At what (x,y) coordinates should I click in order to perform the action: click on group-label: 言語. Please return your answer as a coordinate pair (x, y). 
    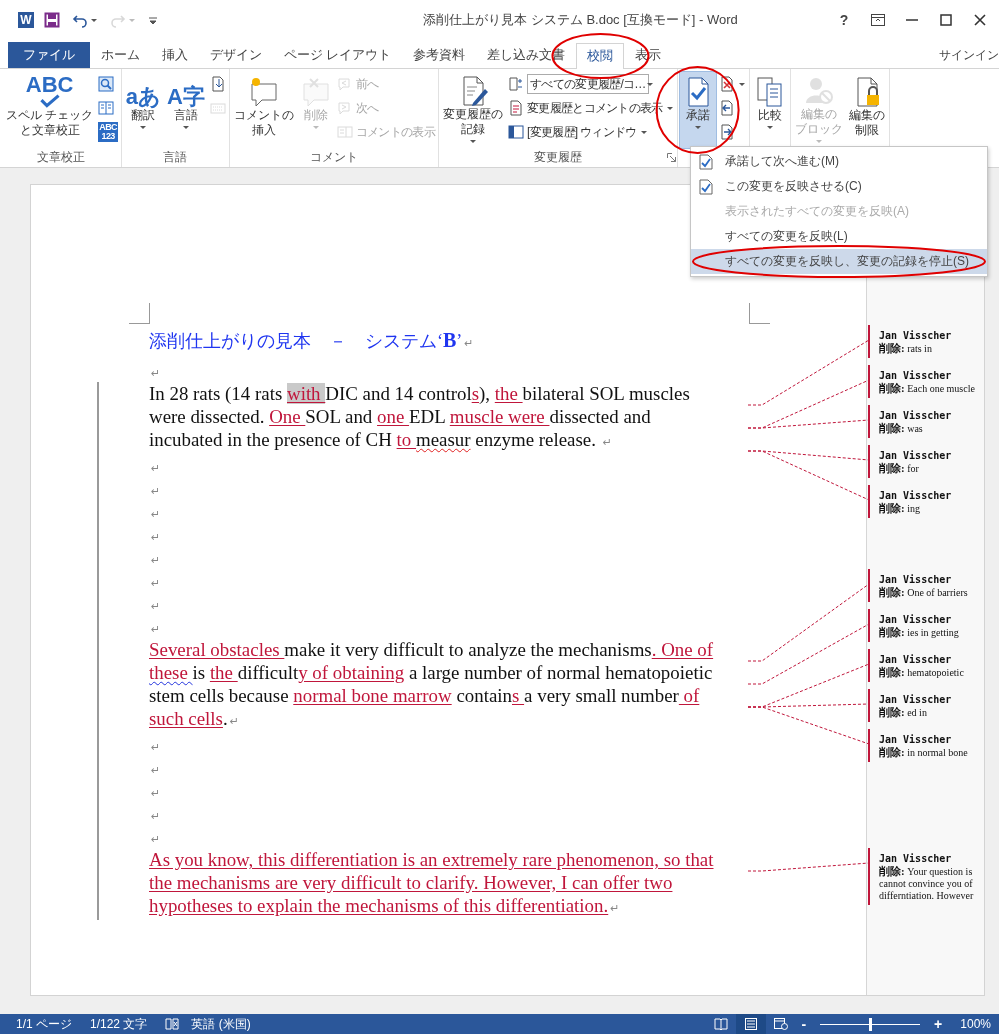
    Looking at the image, I should click on (175, 157).